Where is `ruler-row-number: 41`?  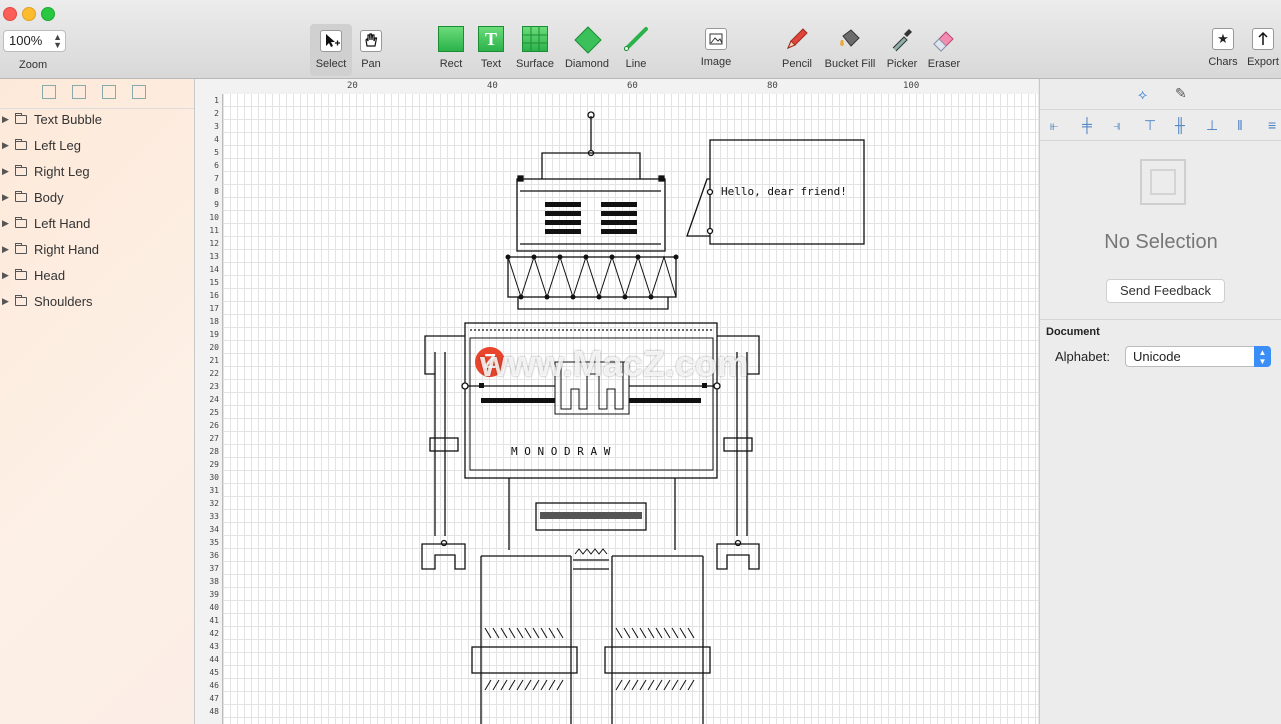 ruler-row-number: 41 is located at coordinates (214, 620).